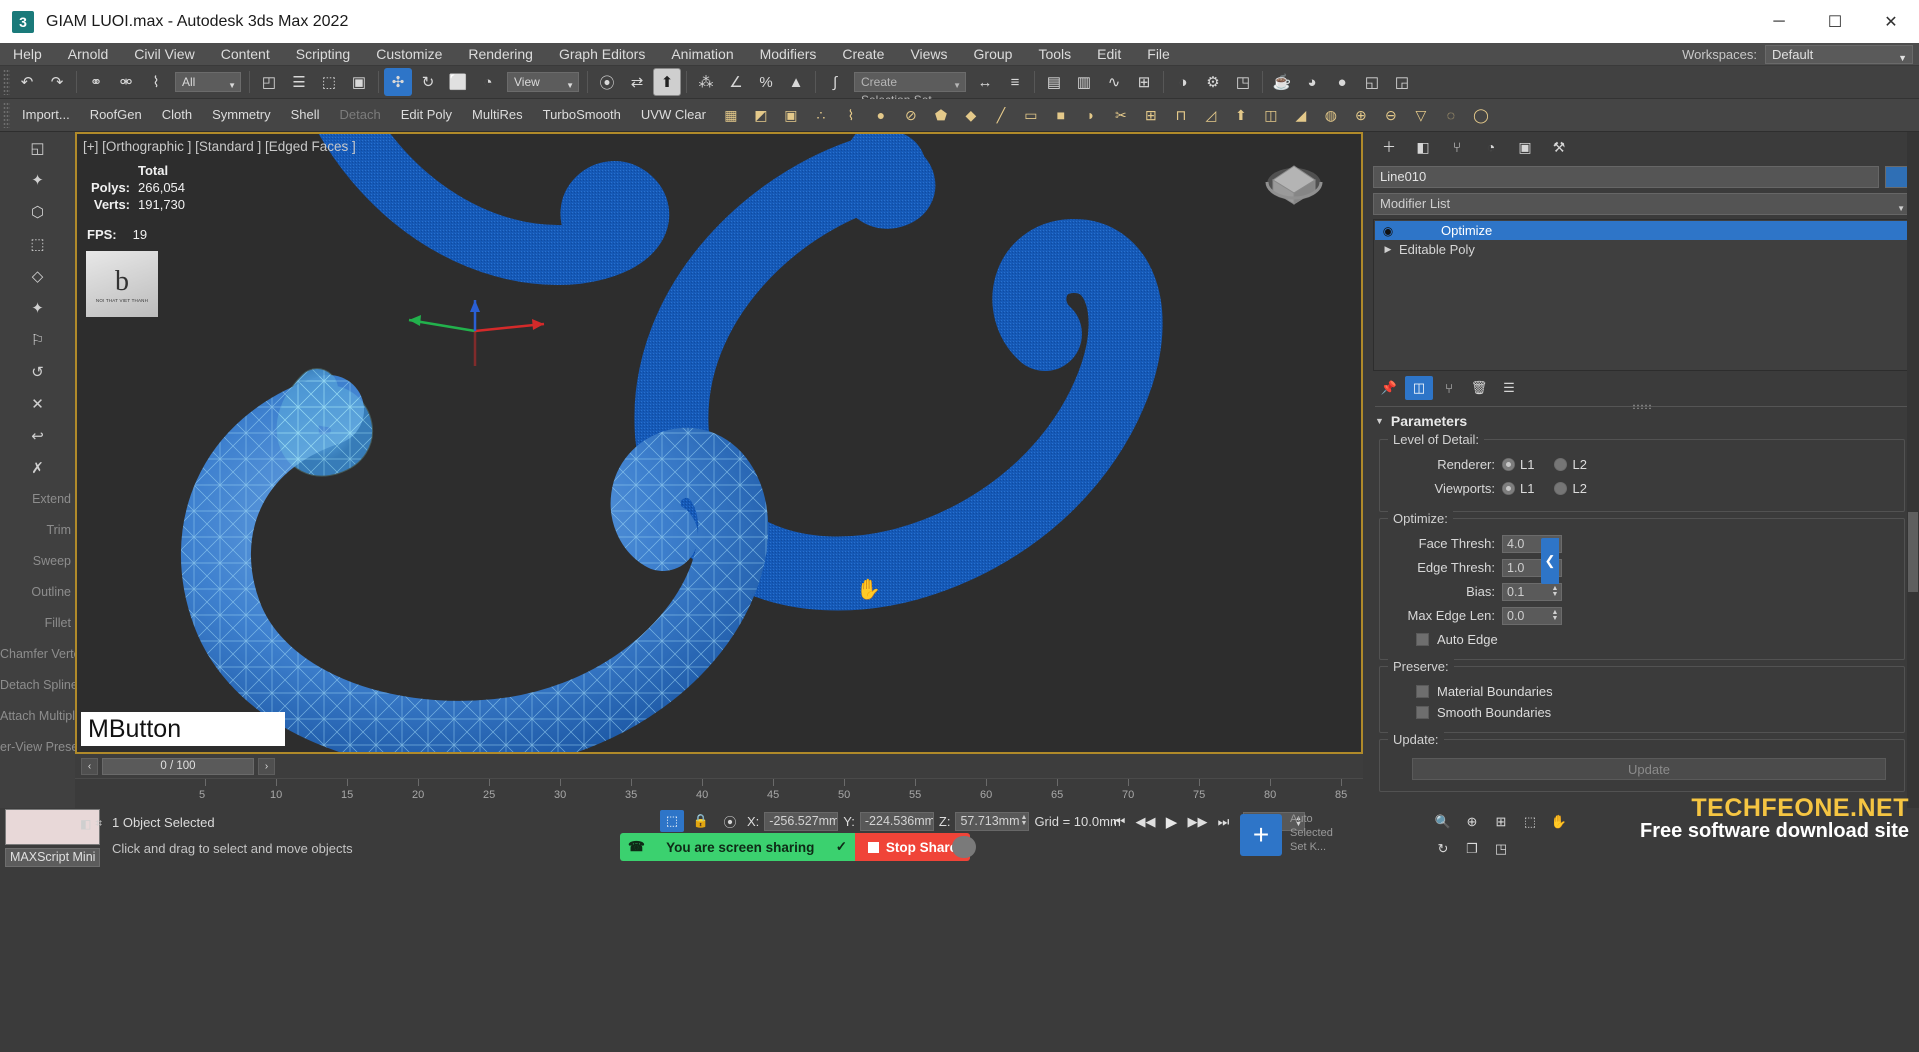 This screenshot has height=1052, width=1919. I want to click on previous-key-button: ‹, so click(89, 766).